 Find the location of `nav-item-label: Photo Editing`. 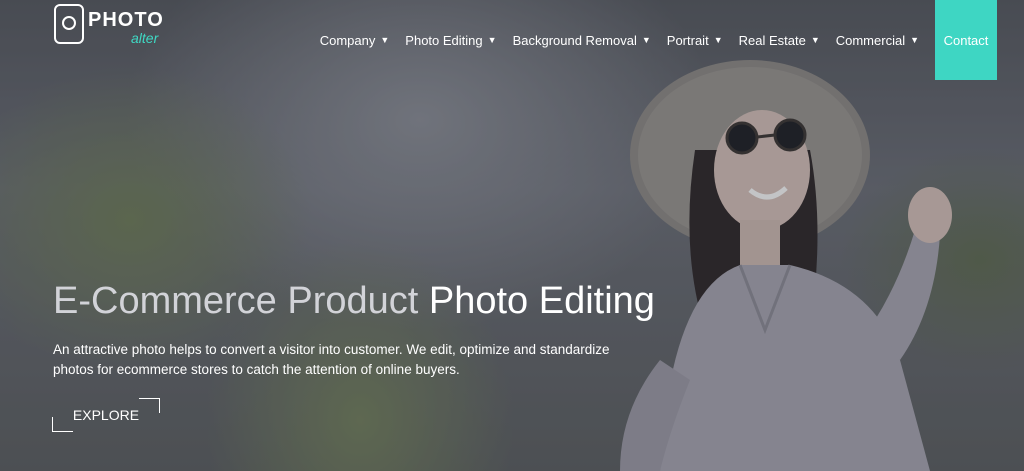

nav-item-label: Photo Editing is located at coordinates (444, 40).